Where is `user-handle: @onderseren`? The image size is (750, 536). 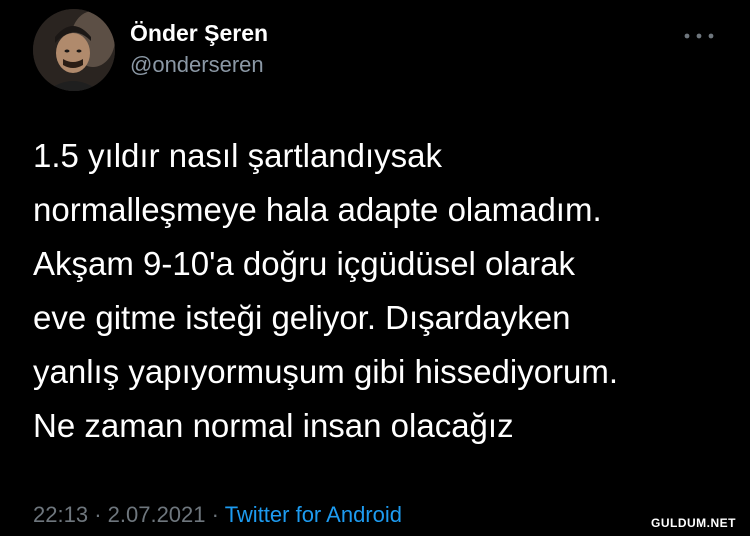 user-handle: @onderseren is located at coordinates (197, 65).